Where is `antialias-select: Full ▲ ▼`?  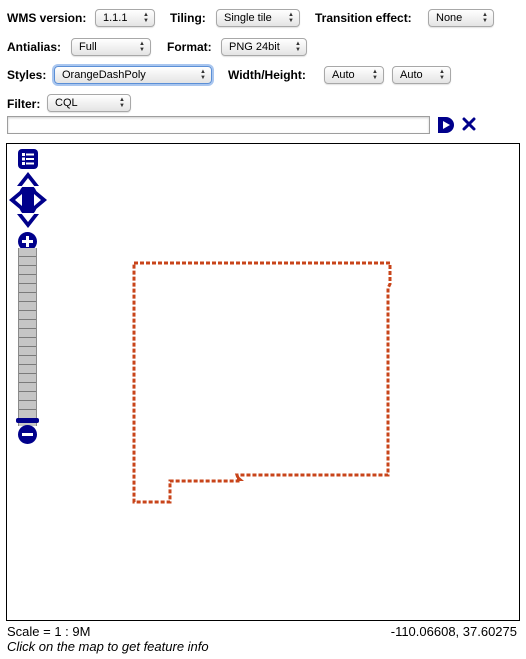 antialias-select: Full ▲ ▼ is located at coordinates (111, 47).